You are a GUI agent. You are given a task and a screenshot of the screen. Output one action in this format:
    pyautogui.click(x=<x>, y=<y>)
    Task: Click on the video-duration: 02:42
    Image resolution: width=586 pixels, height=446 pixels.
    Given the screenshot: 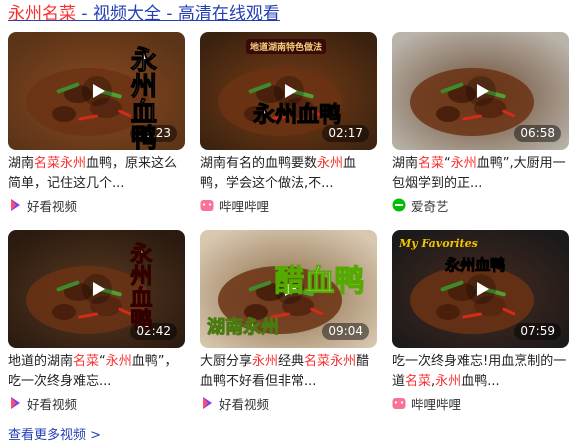 What is the action you would take?
    pyautogui.click(x=153, y=331)
    